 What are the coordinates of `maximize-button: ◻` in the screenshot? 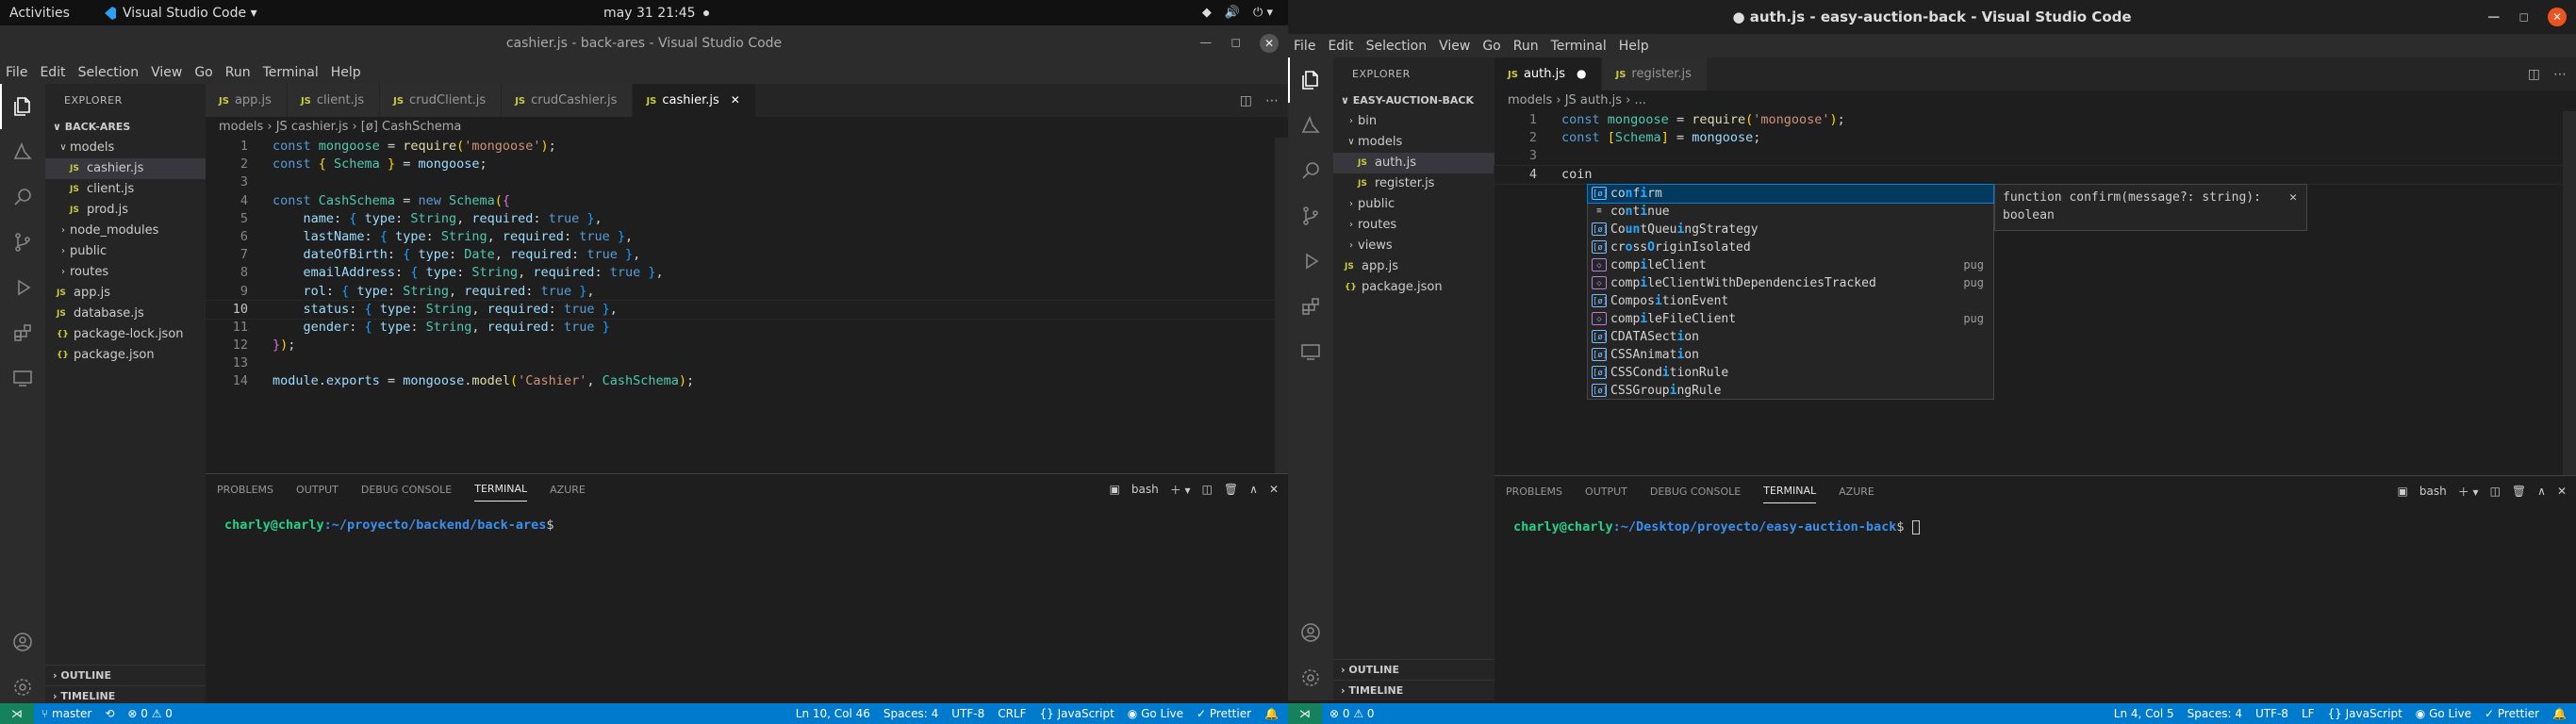 It's located at (1235, 43).